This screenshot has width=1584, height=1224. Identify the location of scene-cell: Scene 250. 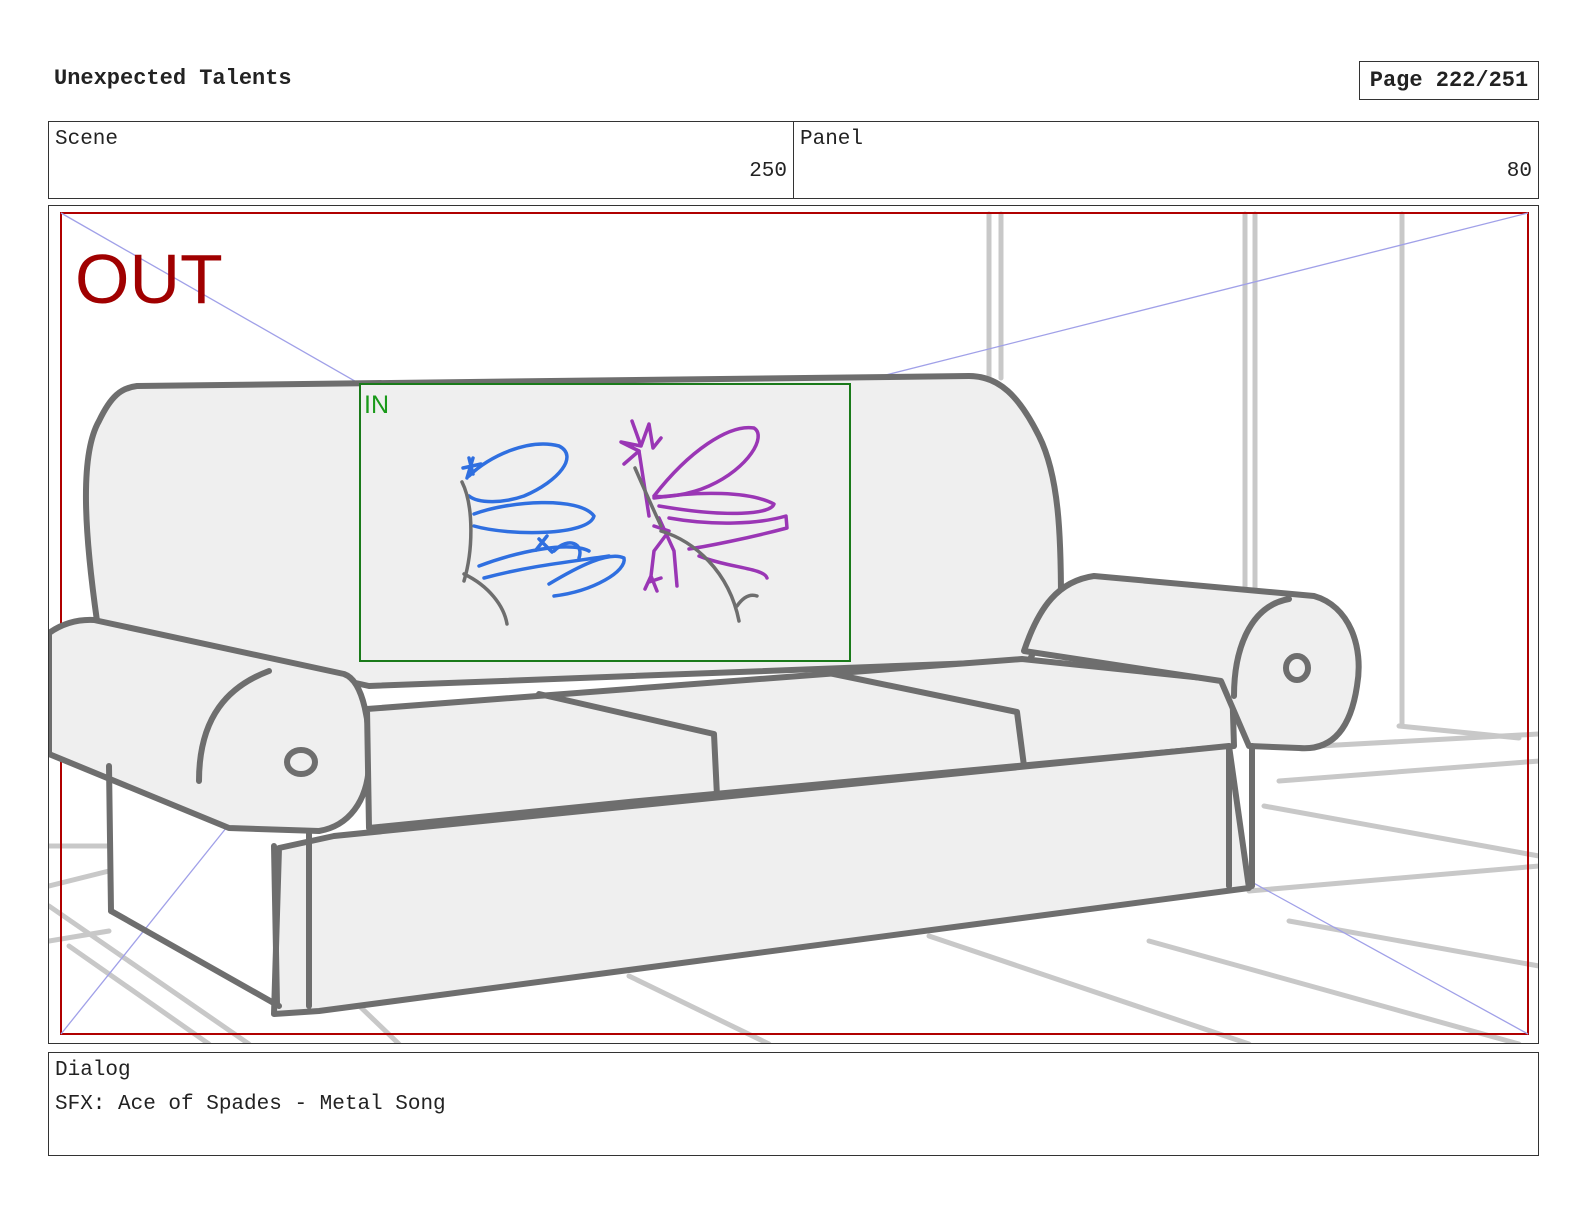
(421, 160).